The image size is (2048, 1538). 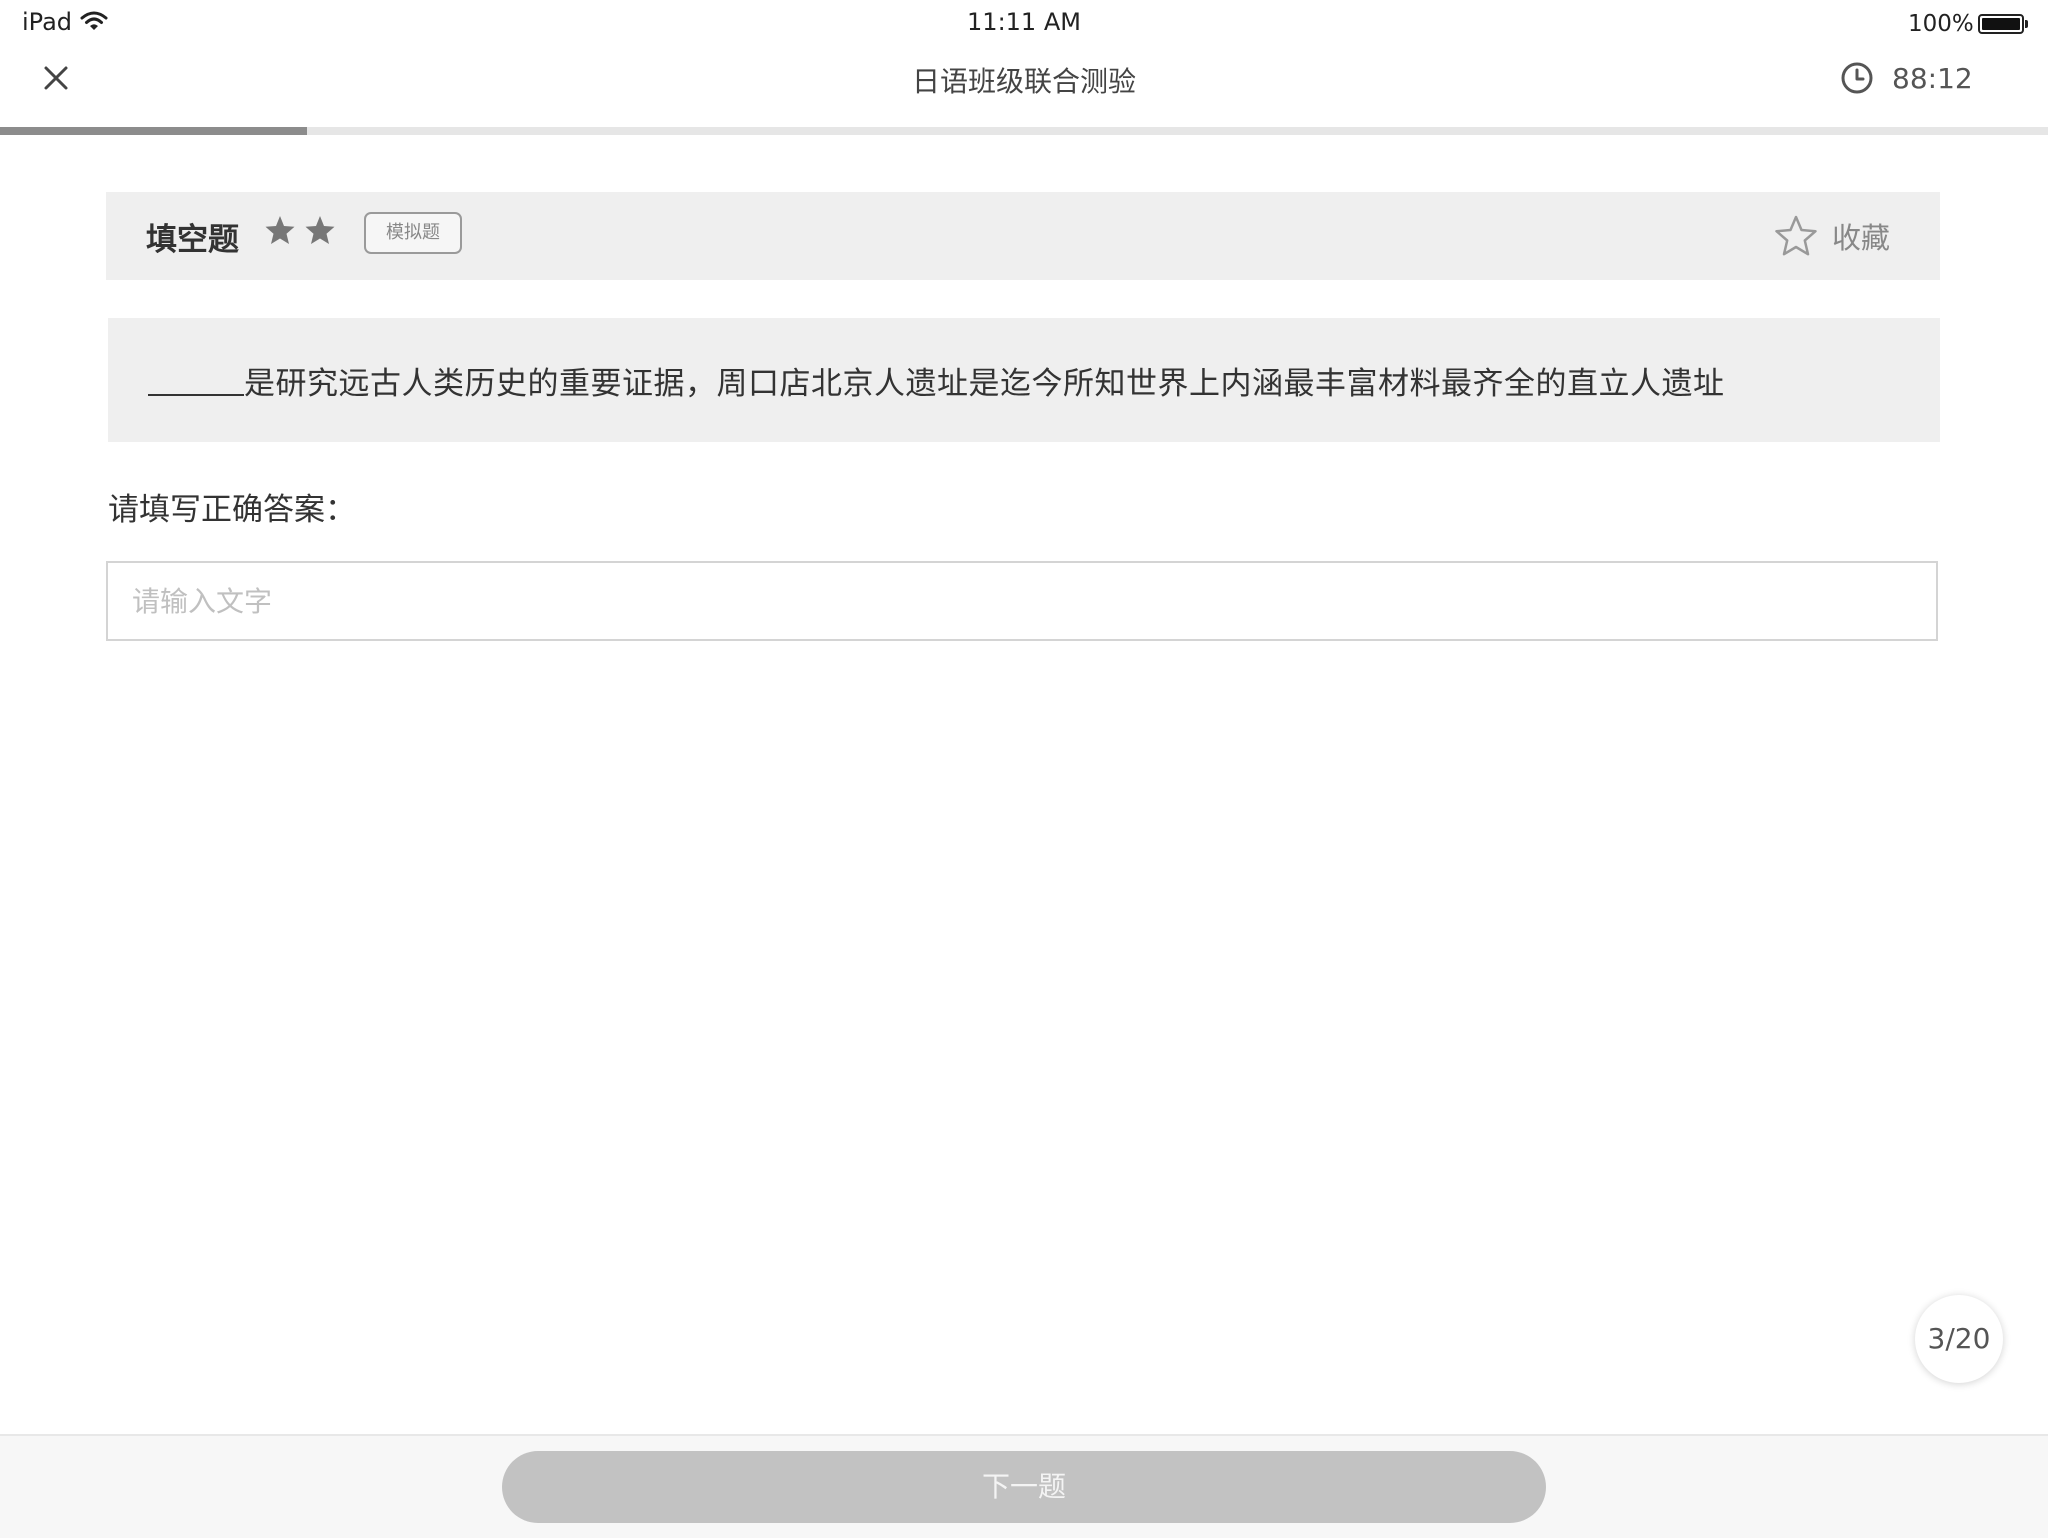 I want to click on battery-nub, so click(x=2026, y=24).